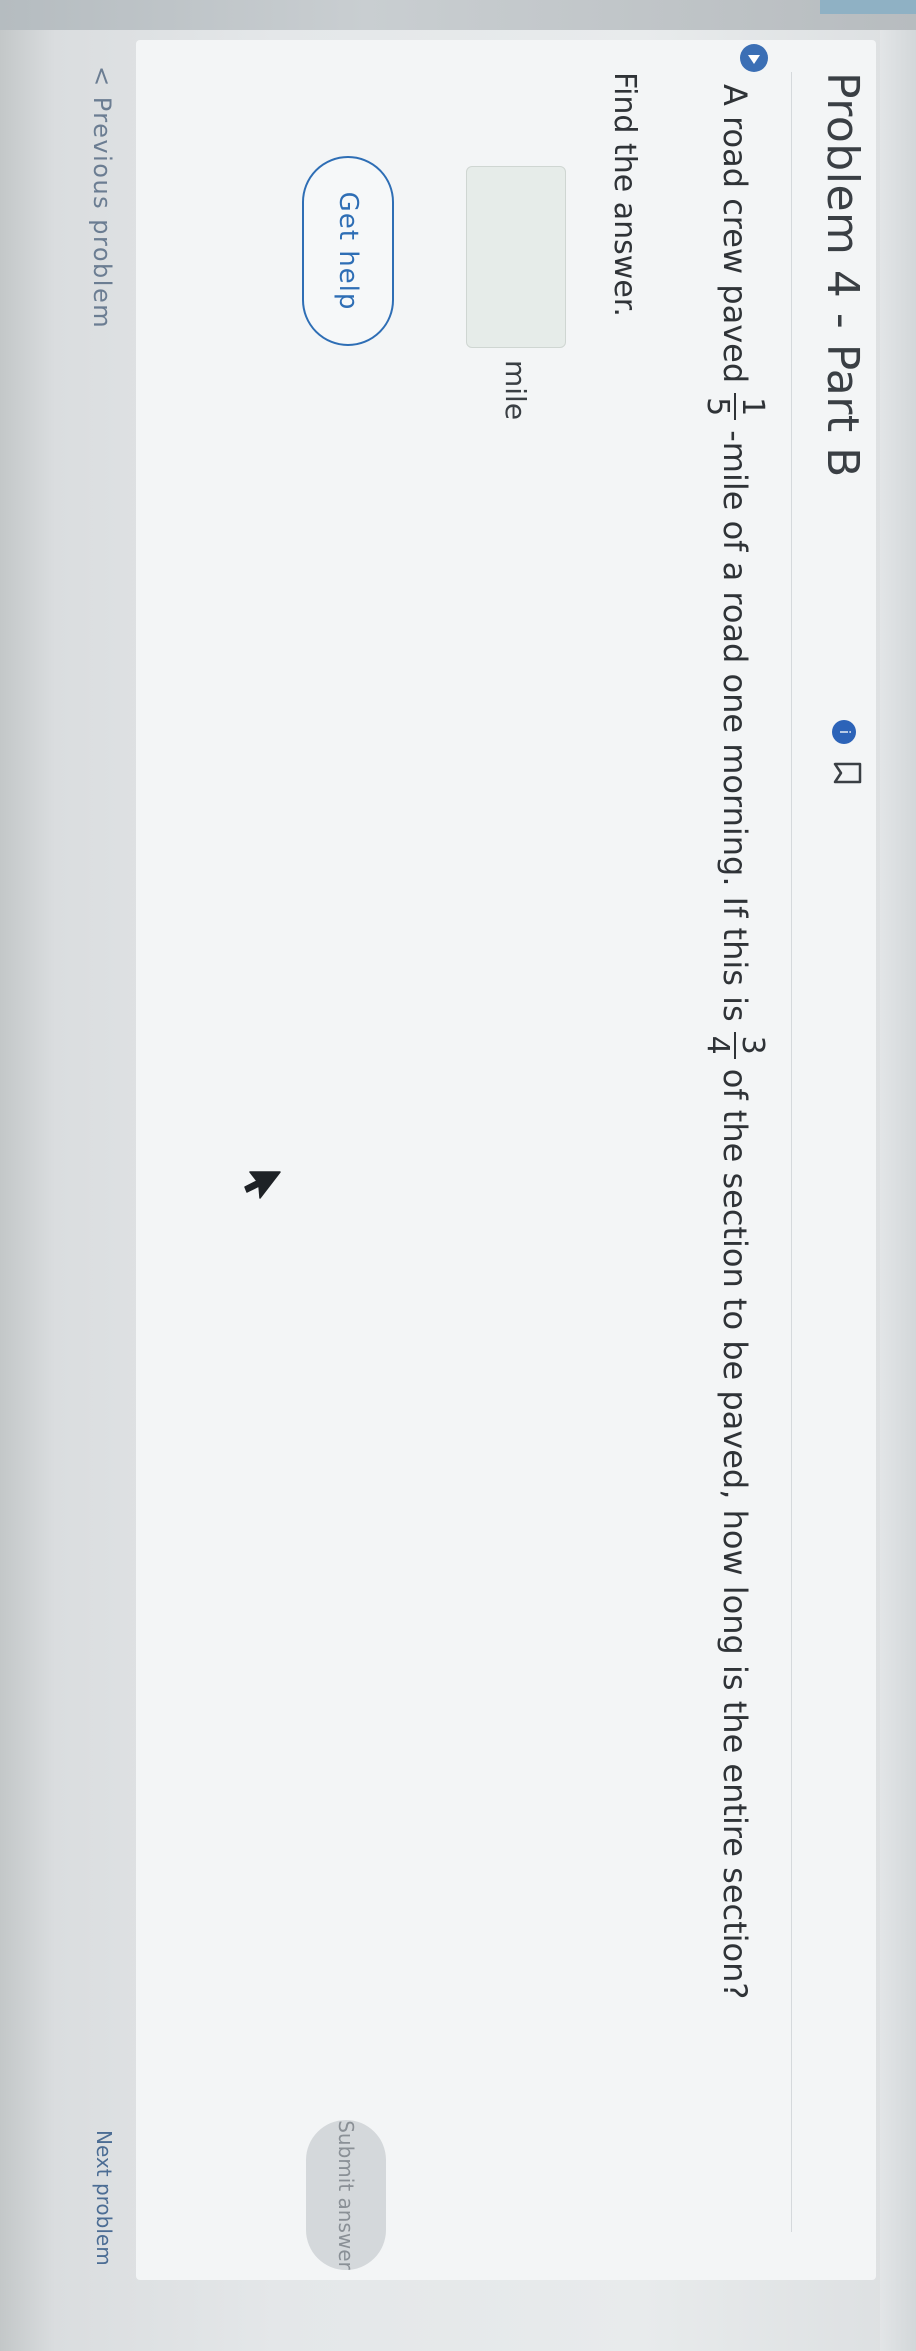  I want to click on previous-problem-link: < Previous problem, so click(102, 197).